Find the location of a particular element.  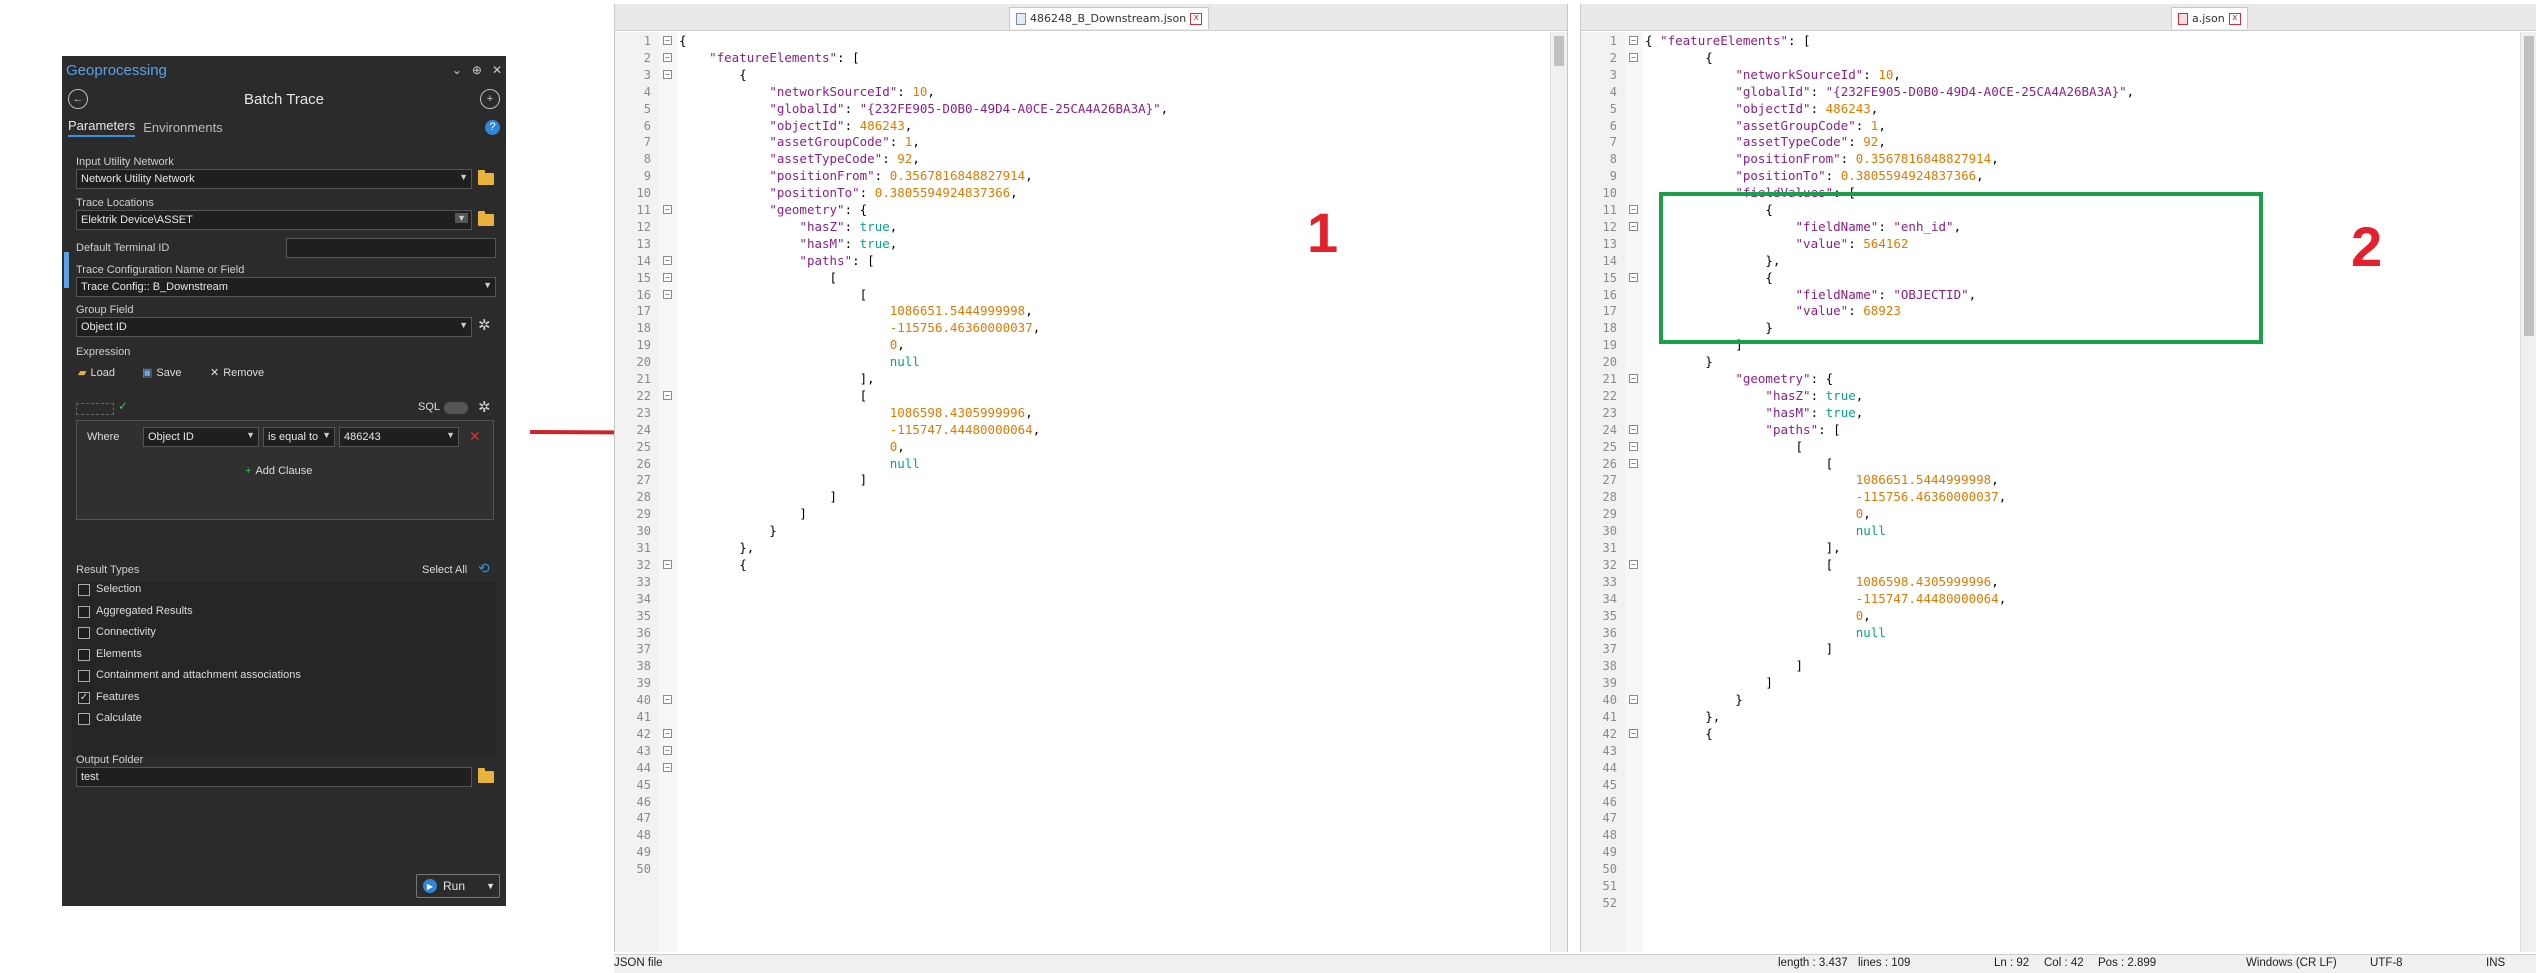

run-button: ▶ Run ▼ is located at coordinates (458, 886).